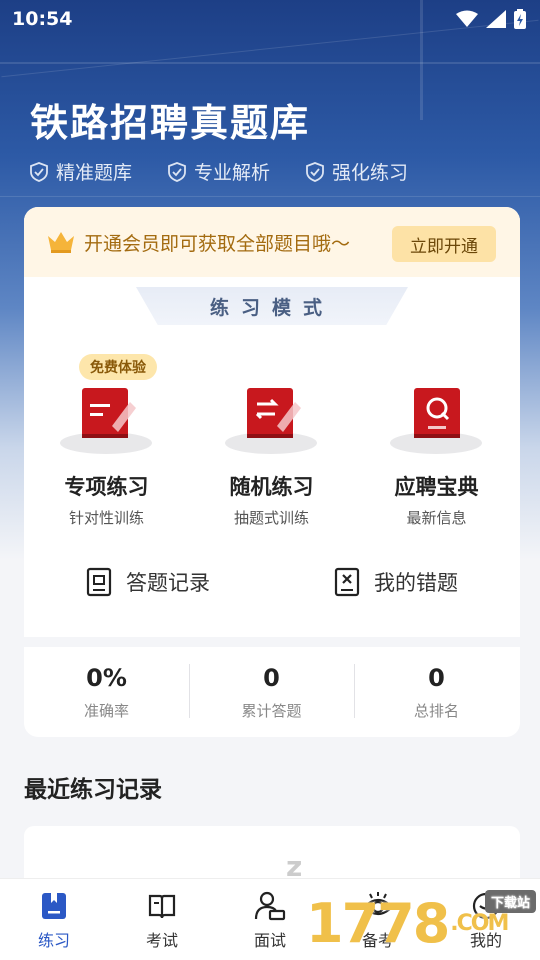 This screenshot has height=960, width=540. I want to click on feature-list: 精准题库 专业解析 强化练习, so click(219, 171).